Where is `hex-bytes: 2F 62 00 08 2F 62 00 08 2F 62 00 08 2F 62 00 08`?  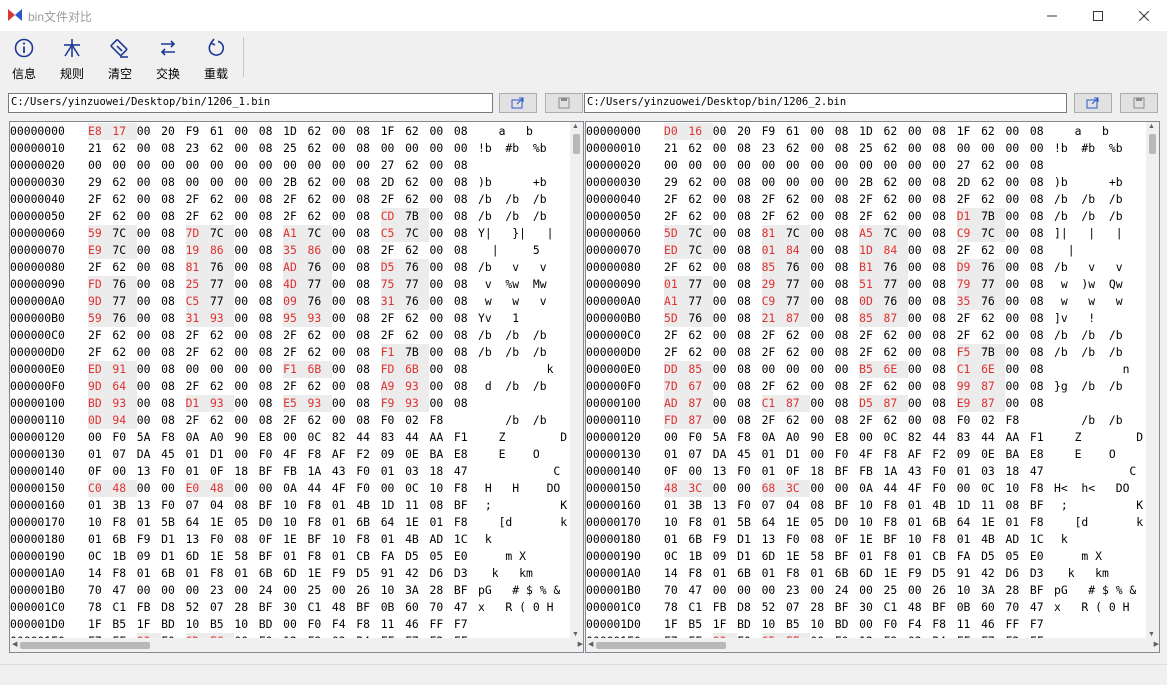 hex-bytes: 2F 62 00 08 2F 62 00 08 2F 62 00 08 2F 62 00 08 is located at coordinates (854, 199).